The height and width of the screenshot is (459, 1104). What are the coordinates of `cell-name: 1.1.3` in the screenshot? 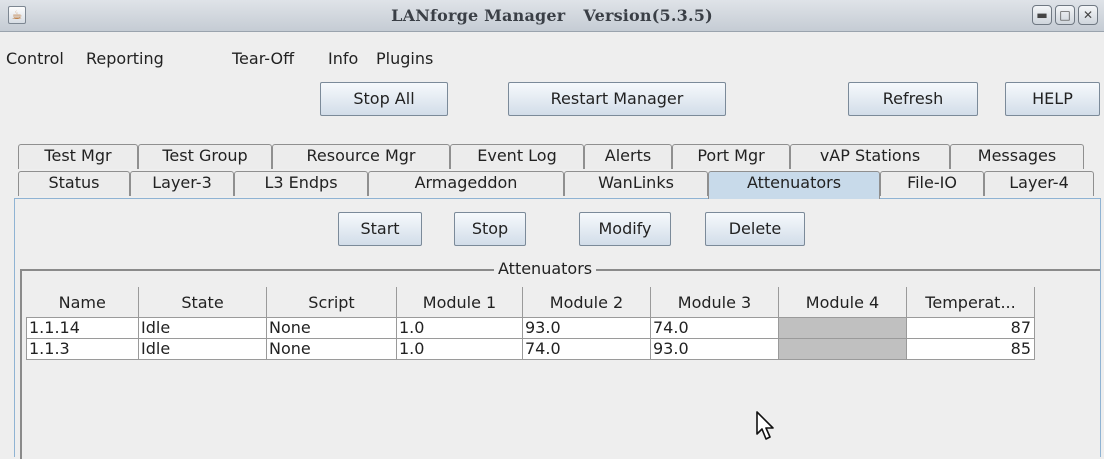 It's located at (82, 349).